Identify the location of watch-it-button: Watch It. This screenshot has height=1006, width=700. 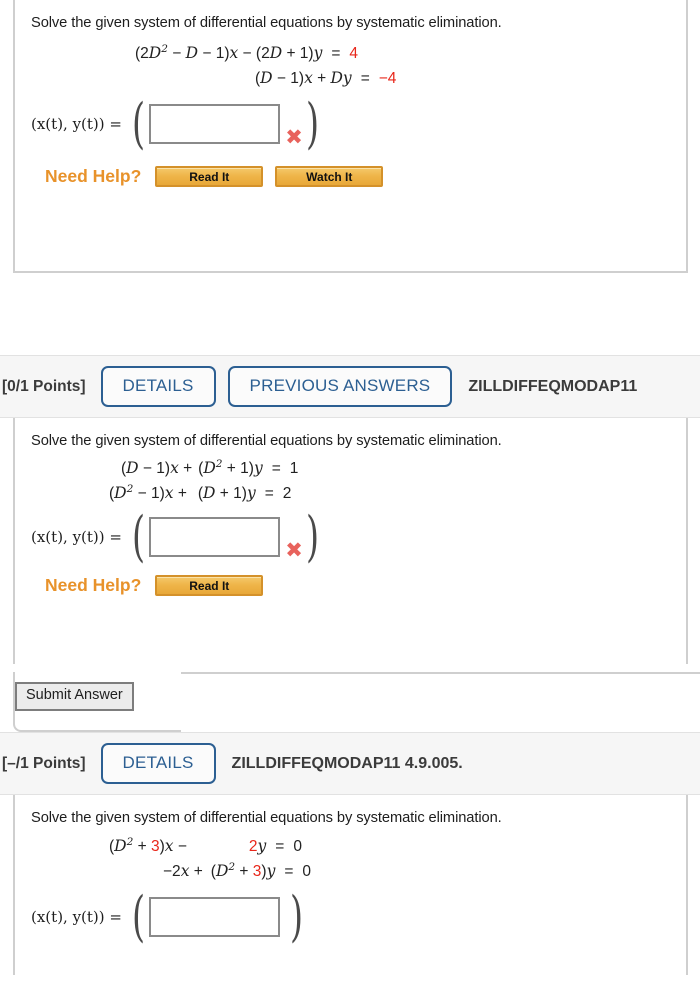
(329, 177).